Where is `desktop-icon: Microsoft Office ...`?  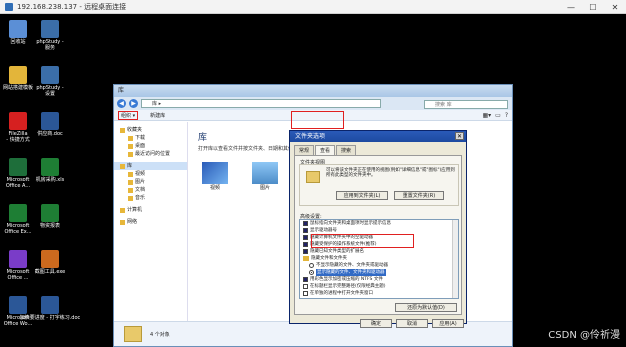 desktop-icon: Microsoft Office ... is located at coordinates (18, 265).